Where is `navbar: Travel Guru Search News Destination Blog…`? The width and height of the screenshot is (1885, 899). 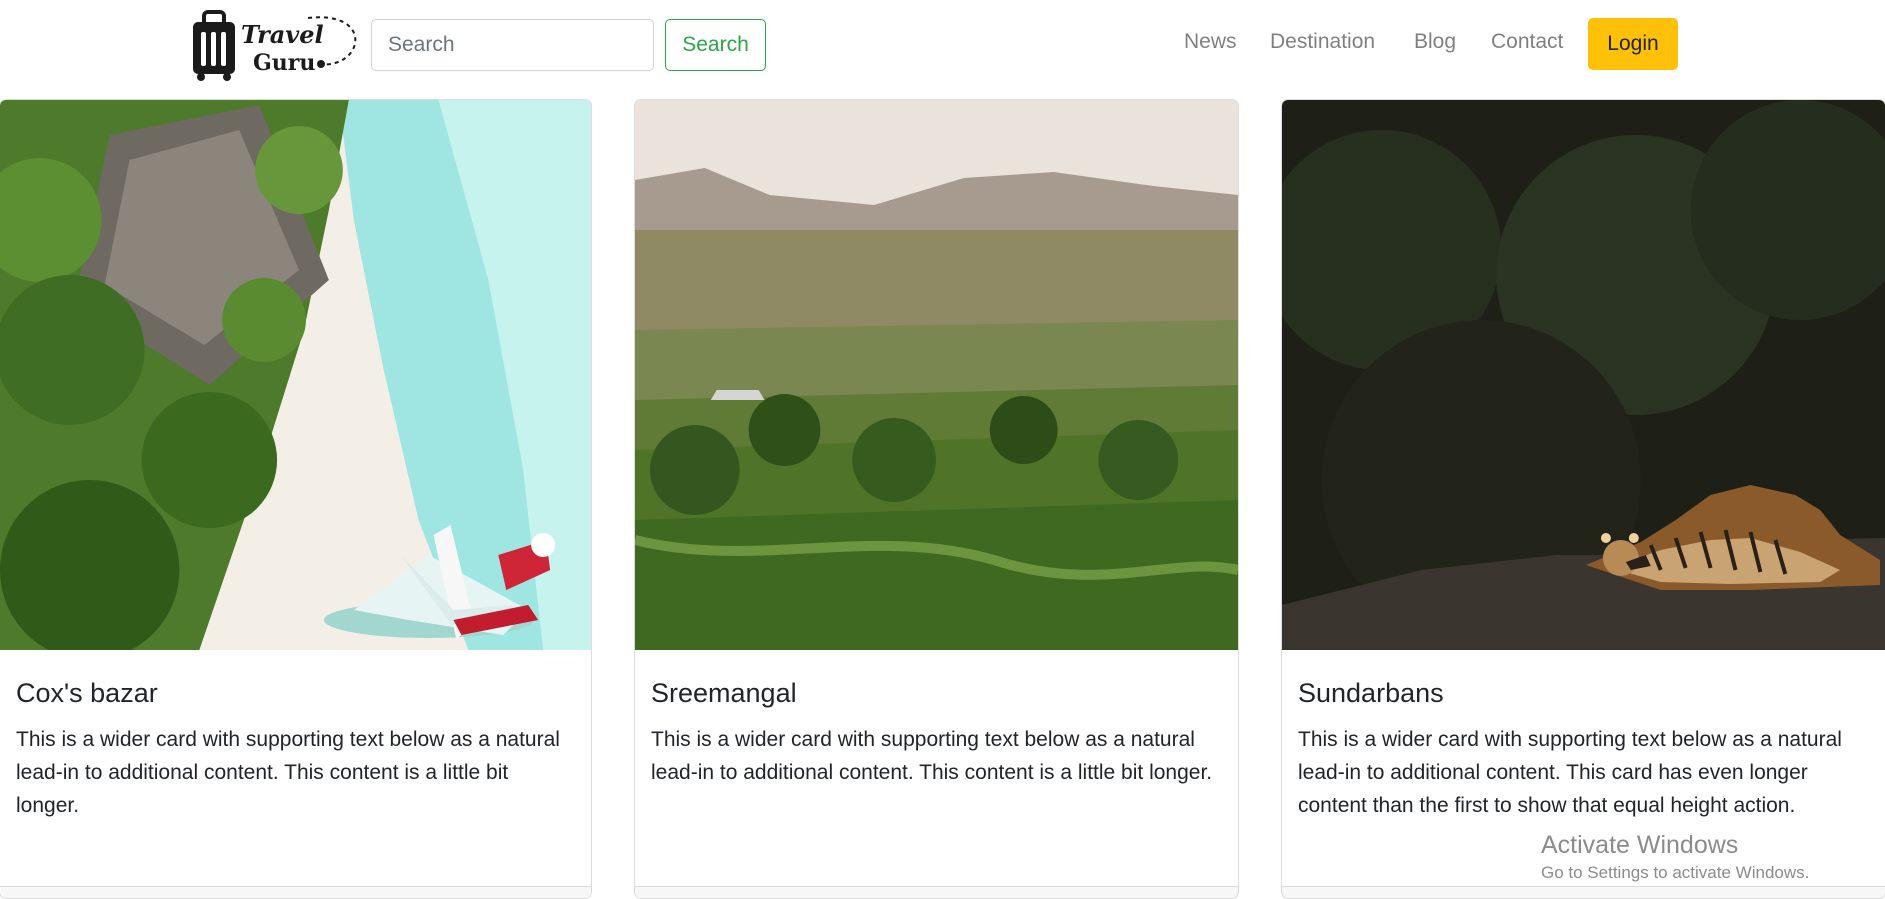
navbar: Travel Guru Search News Destination Blog… is located at coordinates (942, 45).